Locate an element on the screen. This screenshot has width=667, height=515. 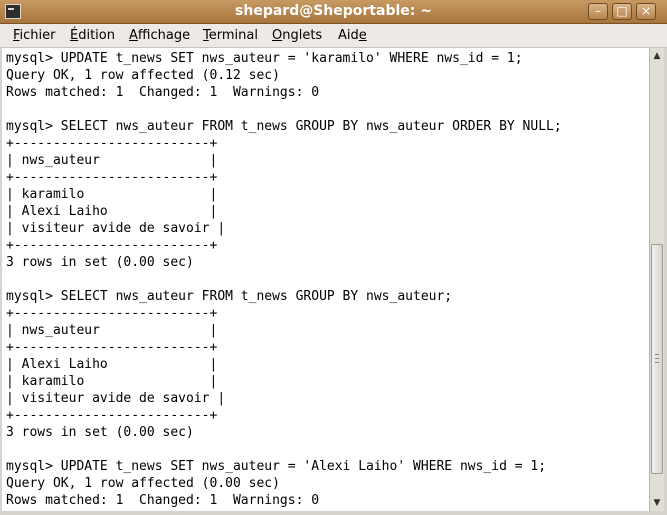
window-title: shepard@Sheportable: ~ is located at coordinates (333, 11).